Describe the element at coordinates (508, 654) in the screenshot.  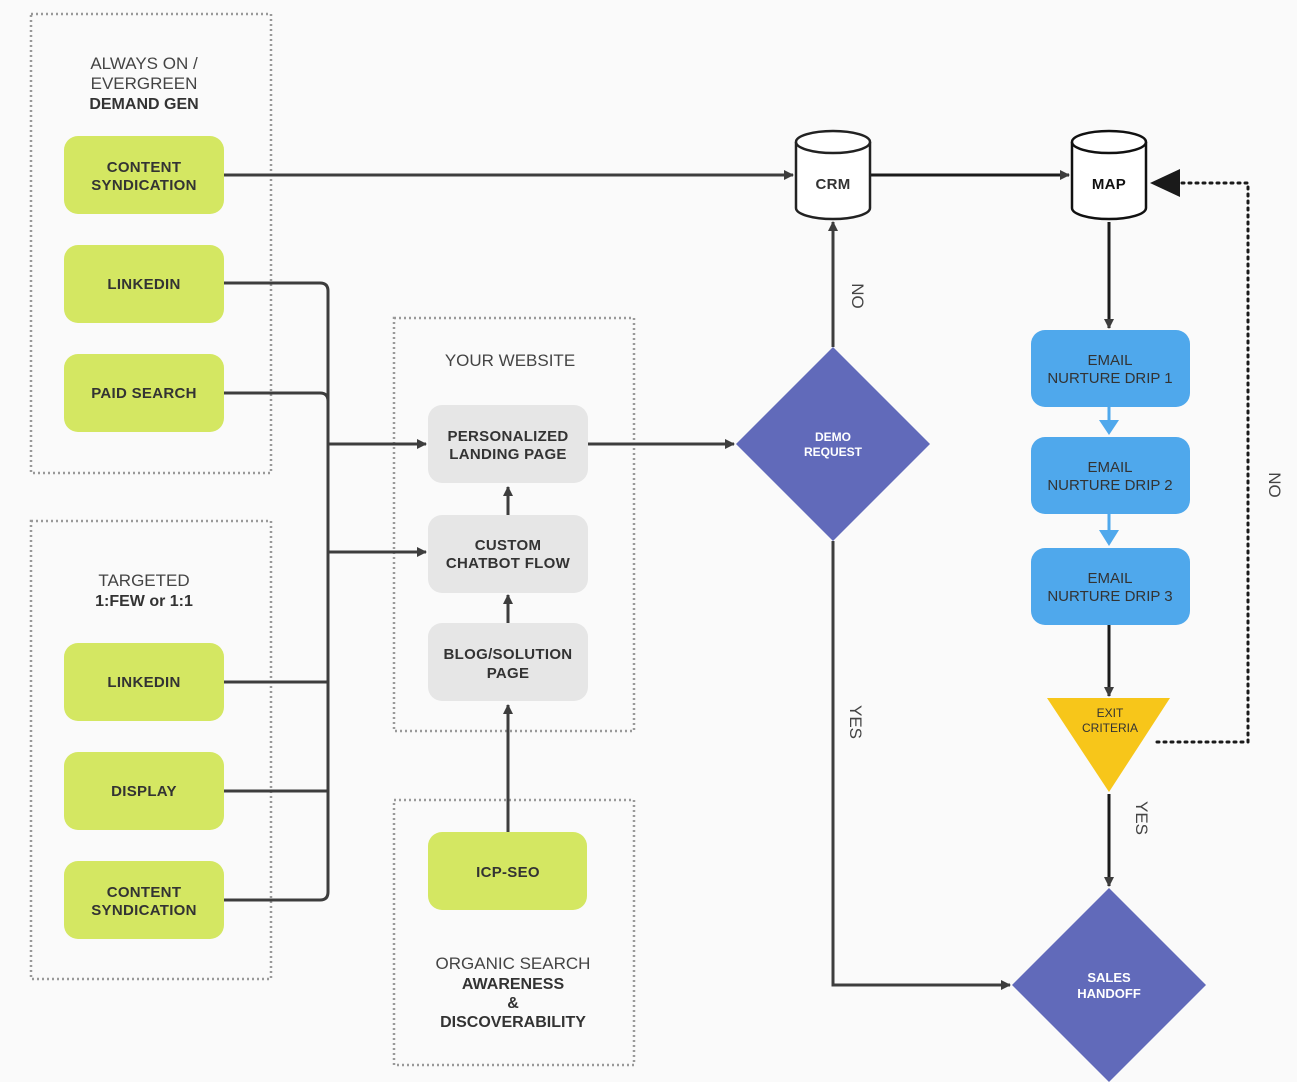
I see `svg-text: BLOG/SOLUTION` at that location.